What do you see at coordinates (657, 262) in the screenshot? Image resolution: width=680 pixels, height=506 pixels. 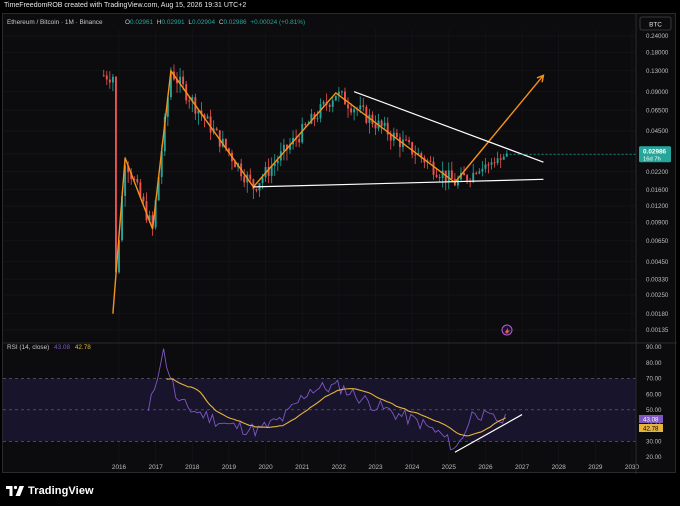 I see `price-tick-label: 0.00450` at bounding box center [657, 262].